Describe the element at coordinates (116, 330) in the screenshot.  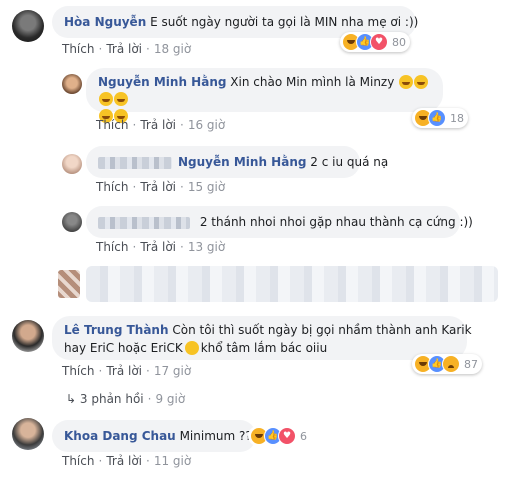
I see `author-name: Lê Trung Thành` at that location.